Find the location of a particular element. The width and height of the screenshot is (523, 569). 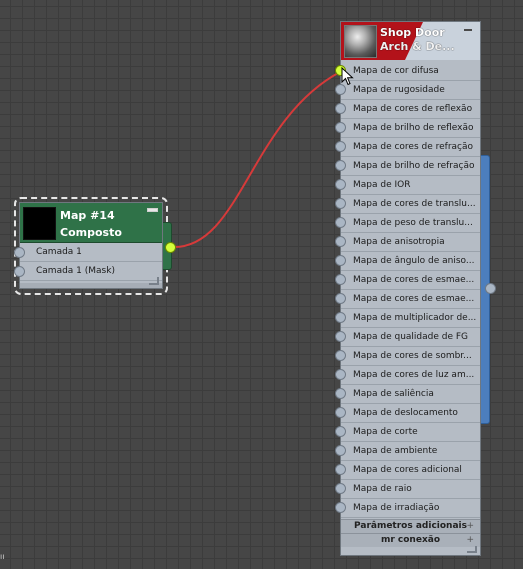

map-slot: Camada 1 (Mask) is located at coordinates (91, 271).